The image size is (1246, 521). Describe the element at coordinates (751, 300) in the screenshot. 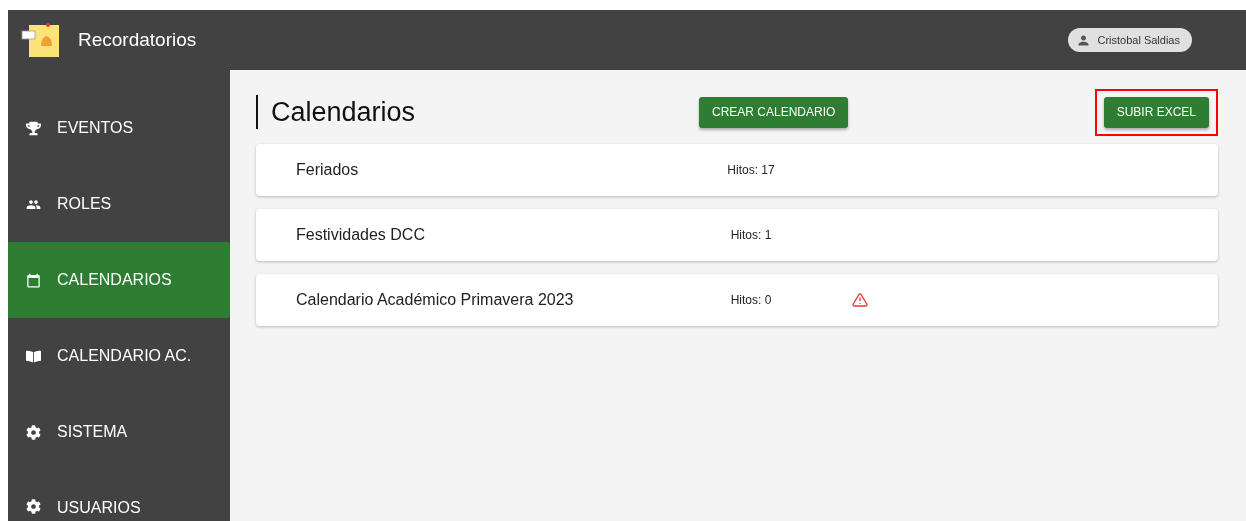

I see `milestone-count: Hitos: 0` at that location.